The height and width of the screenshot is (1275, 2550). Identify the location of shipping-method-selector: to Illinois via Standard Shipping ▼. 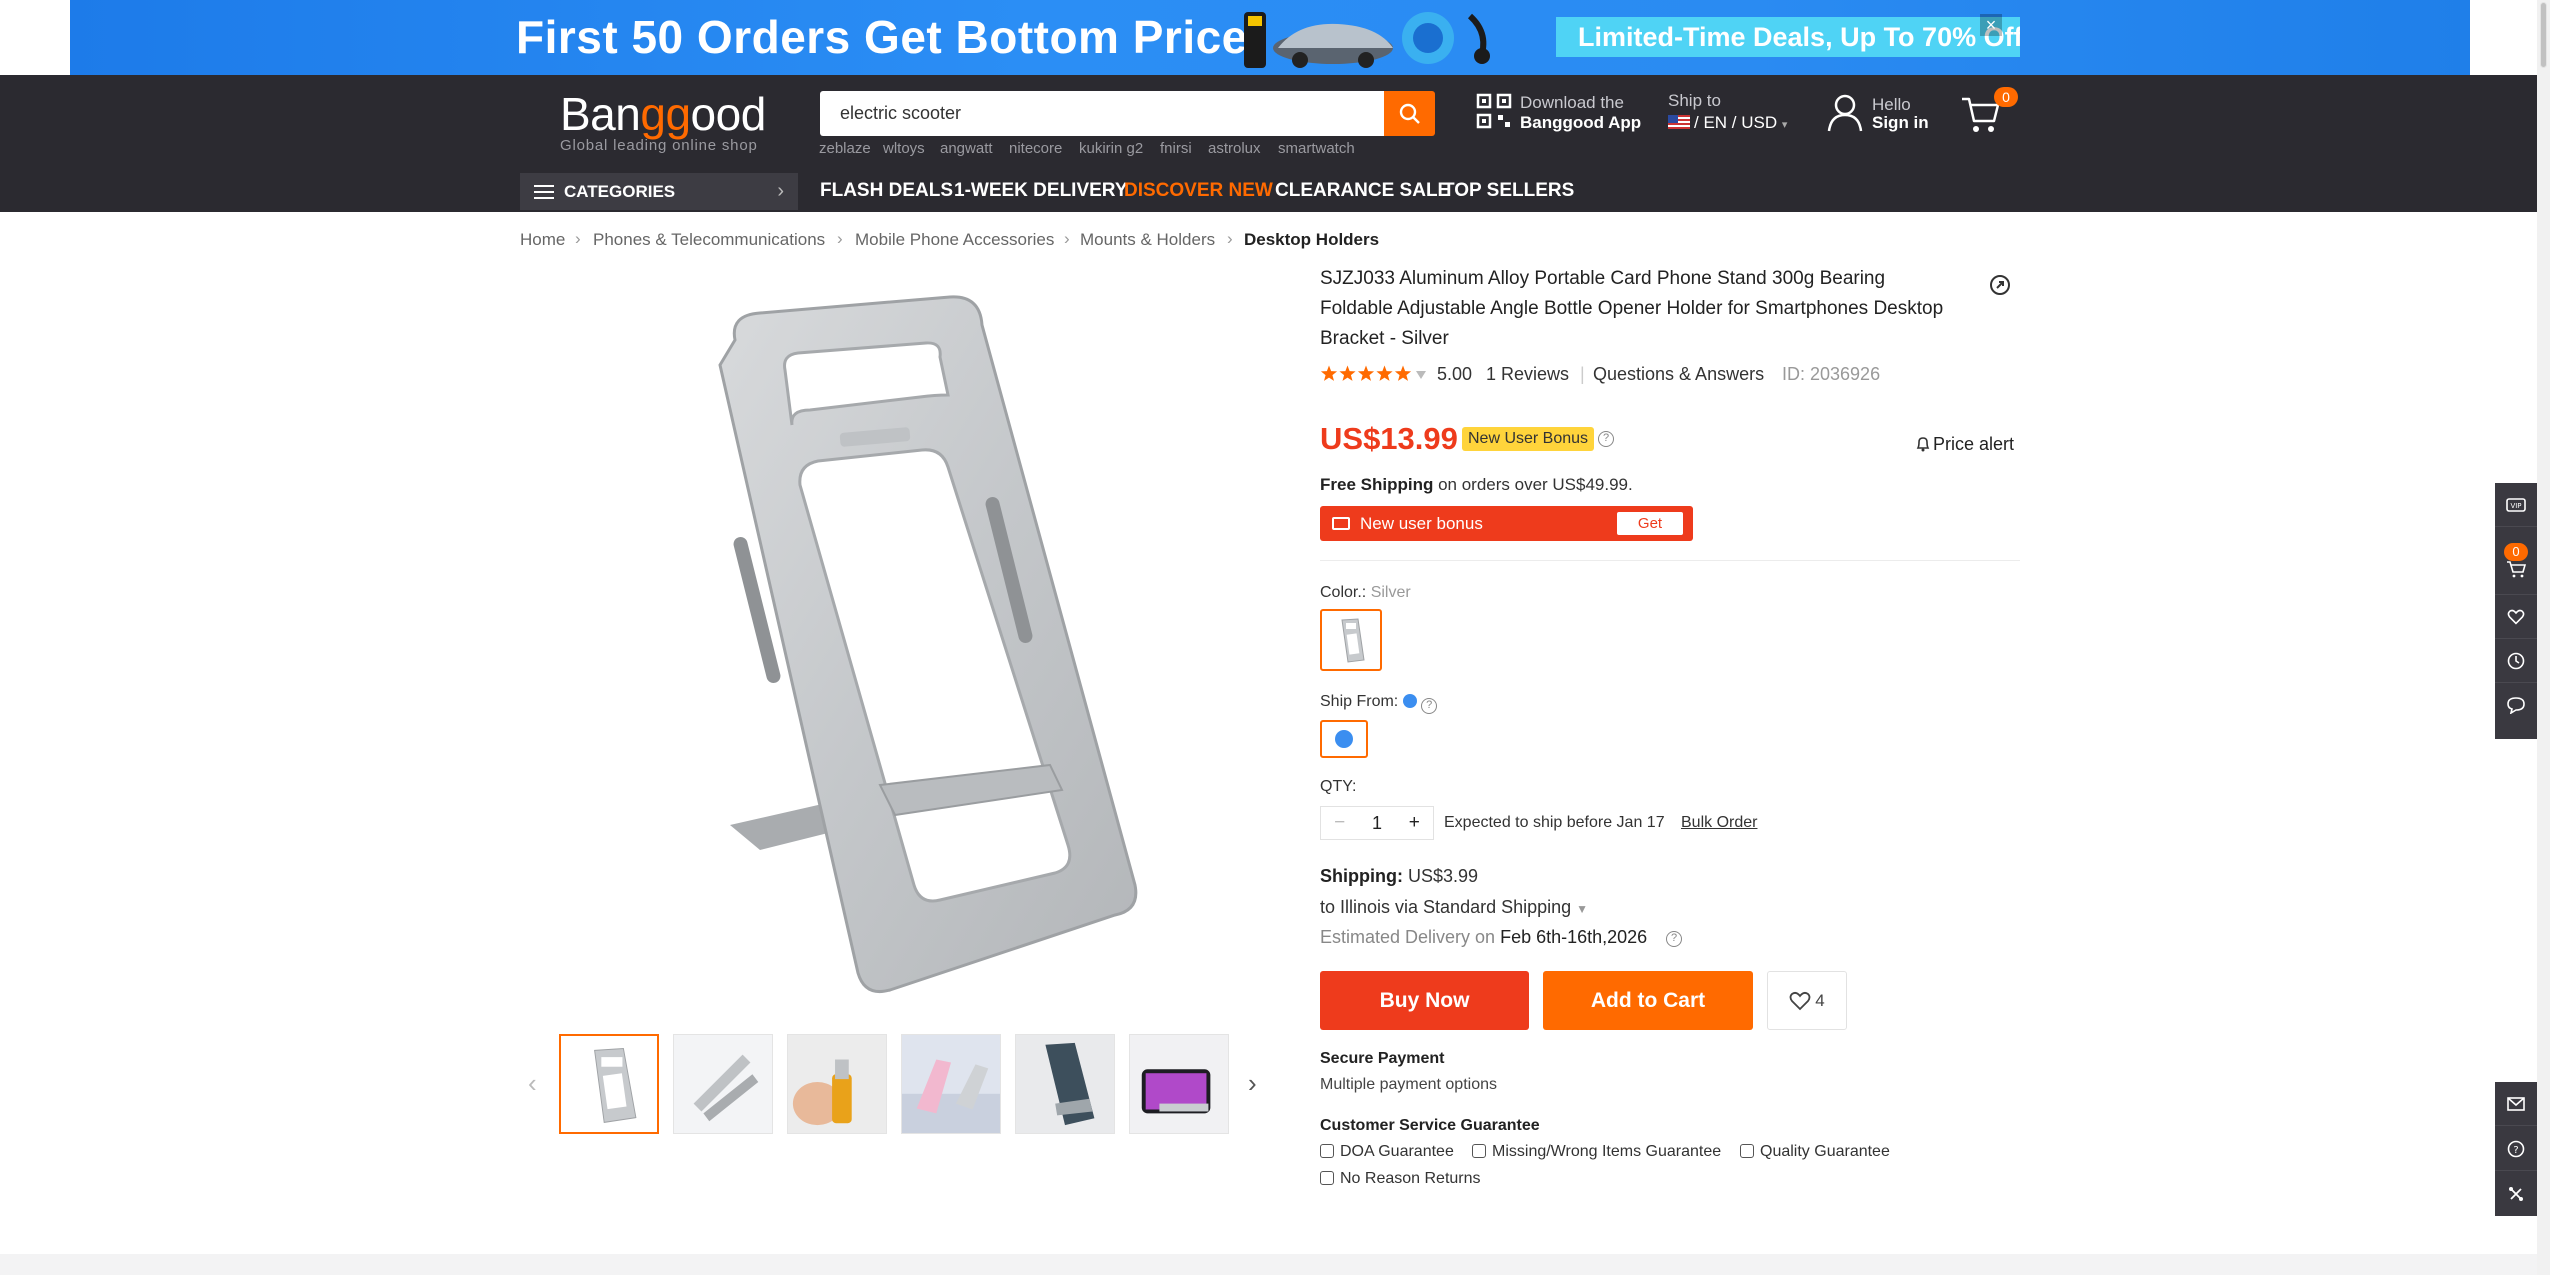
(1454, 907).